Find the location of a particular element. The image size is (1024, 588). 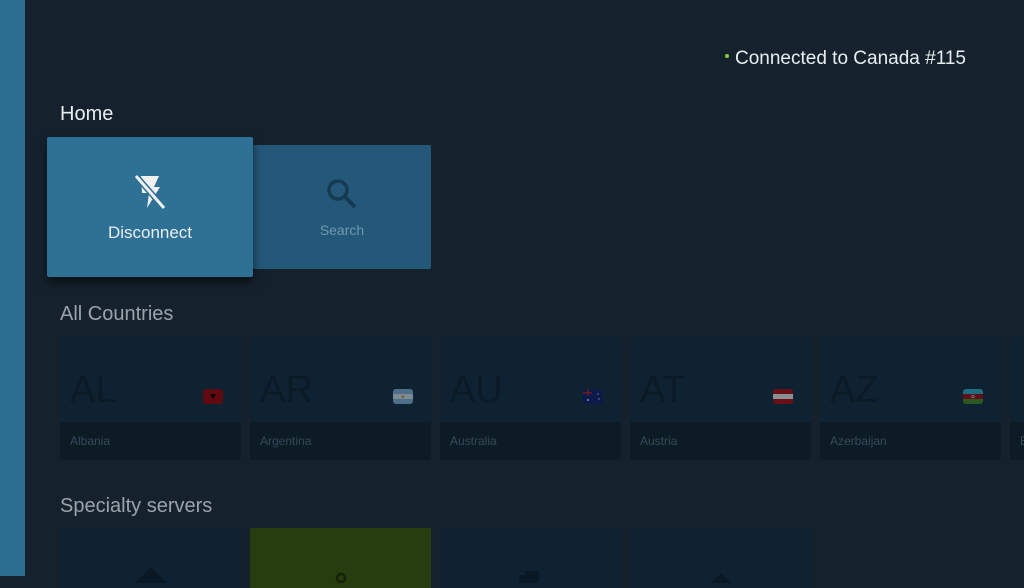

country-name: Argentina is located at coordinates (340, 441).